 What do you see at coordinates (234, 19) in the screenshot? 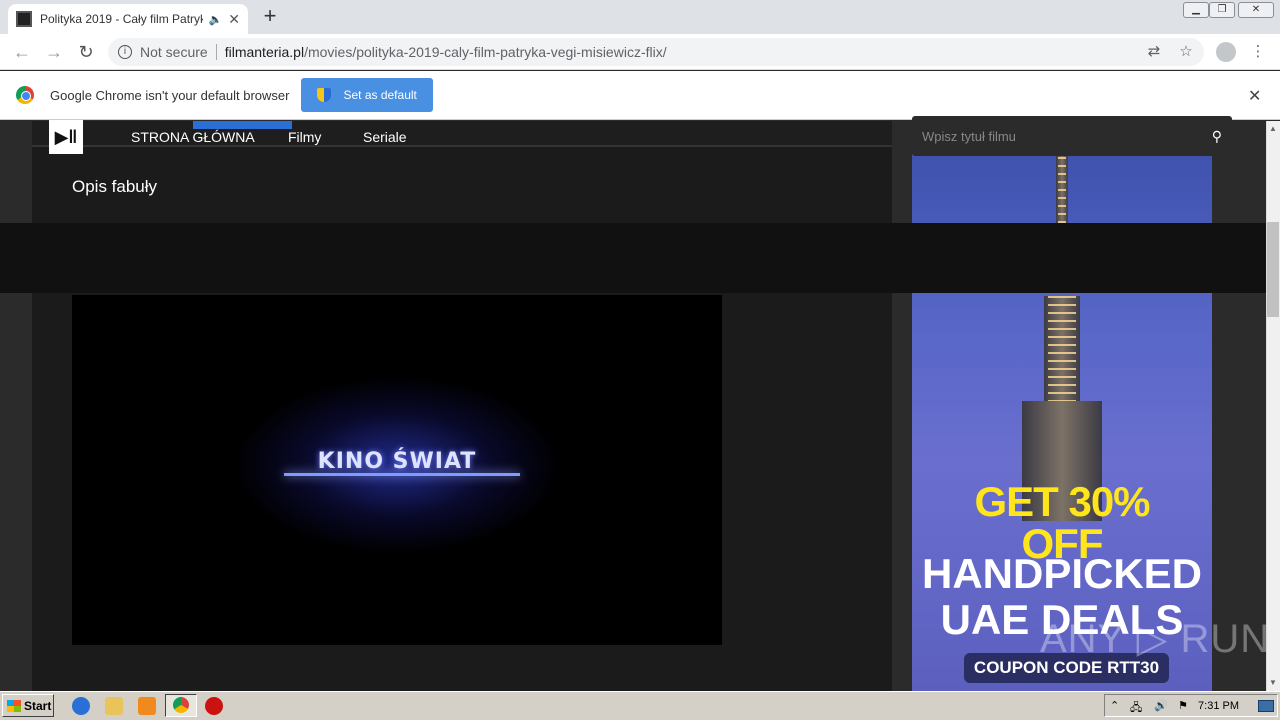
I see `tab-close-icon: ✕` at bounding box center [234, 19].